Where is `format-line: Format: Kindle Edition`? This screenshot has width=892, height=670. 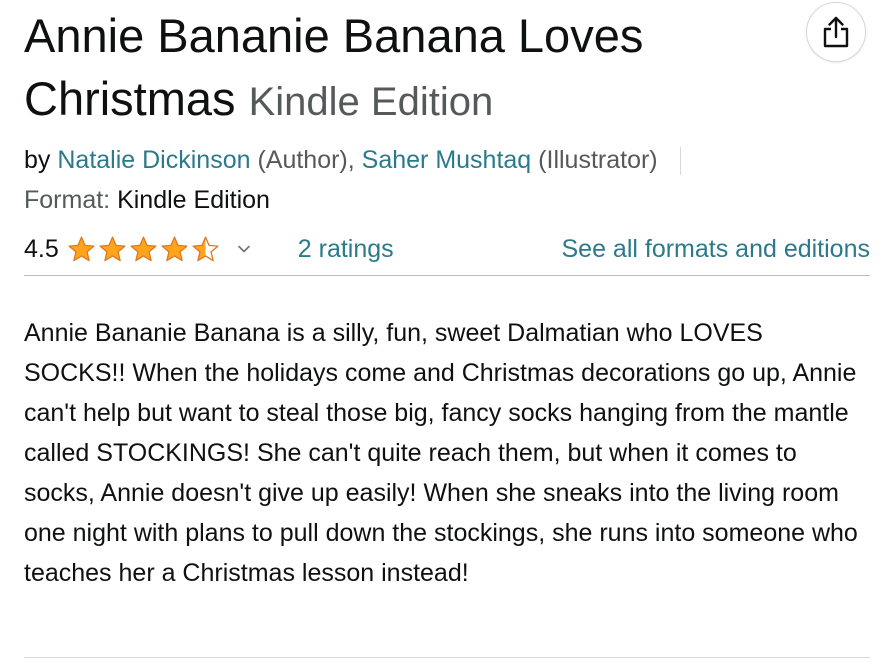
format-line: Format: Kindle Edition is located at coordinates (147, 200).